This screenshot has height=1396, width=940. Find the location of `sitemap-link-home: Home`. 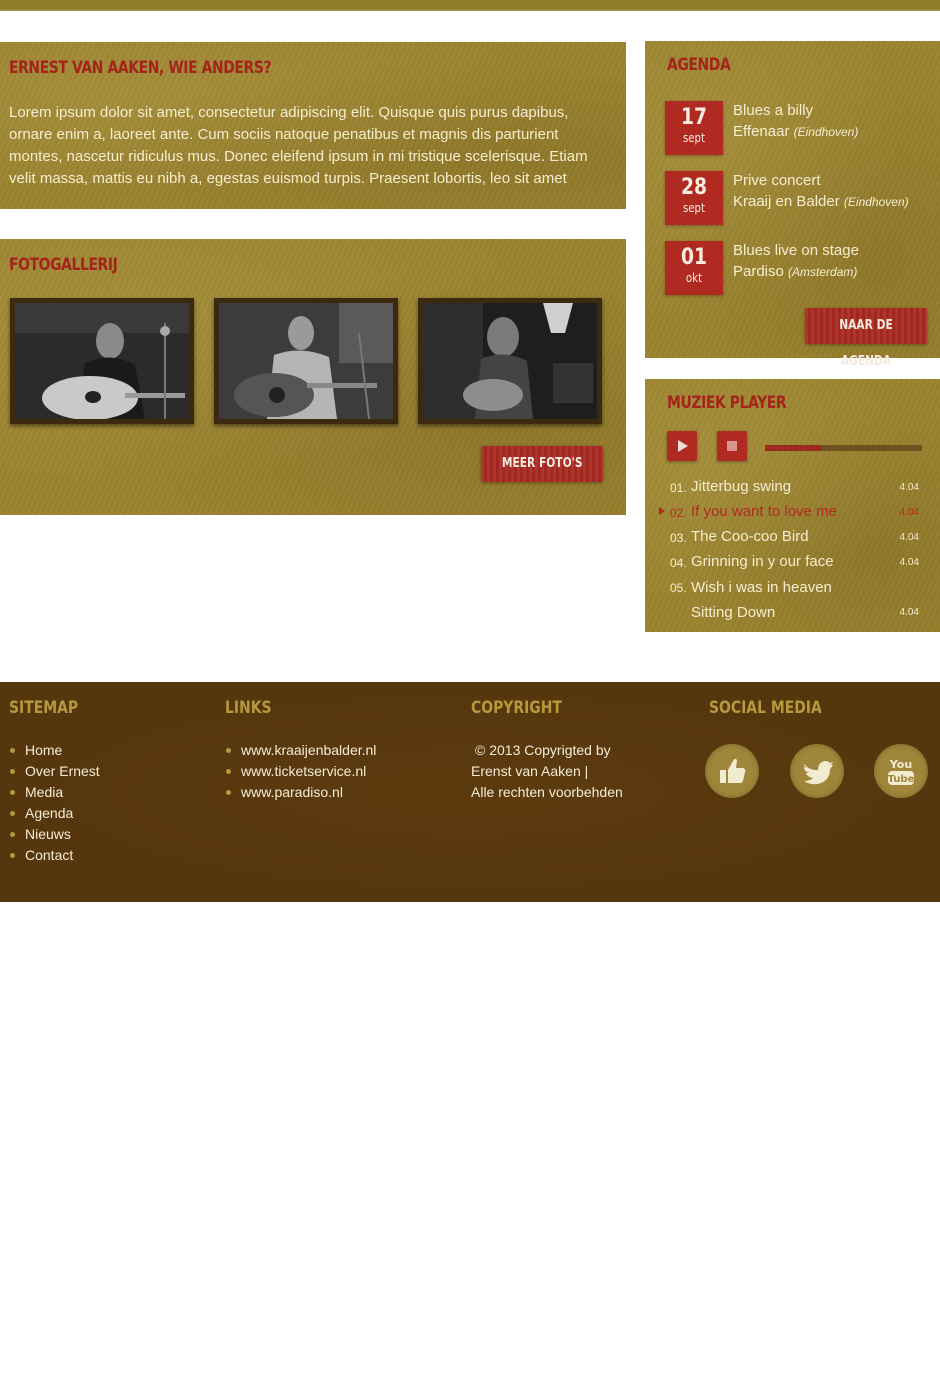

sitemap-link-home: Home is located at coordinates (55, 750).